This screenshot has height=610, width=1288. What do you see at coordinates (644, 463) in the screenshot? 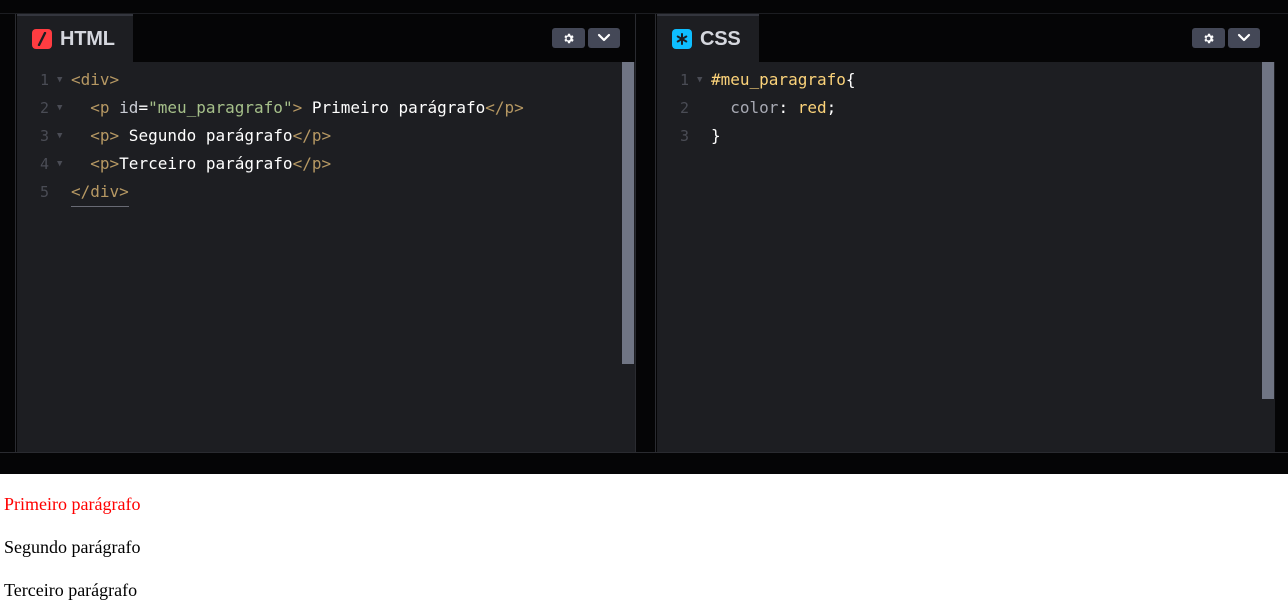
I see `output-resize-bar` at bounding box center [644, 463].